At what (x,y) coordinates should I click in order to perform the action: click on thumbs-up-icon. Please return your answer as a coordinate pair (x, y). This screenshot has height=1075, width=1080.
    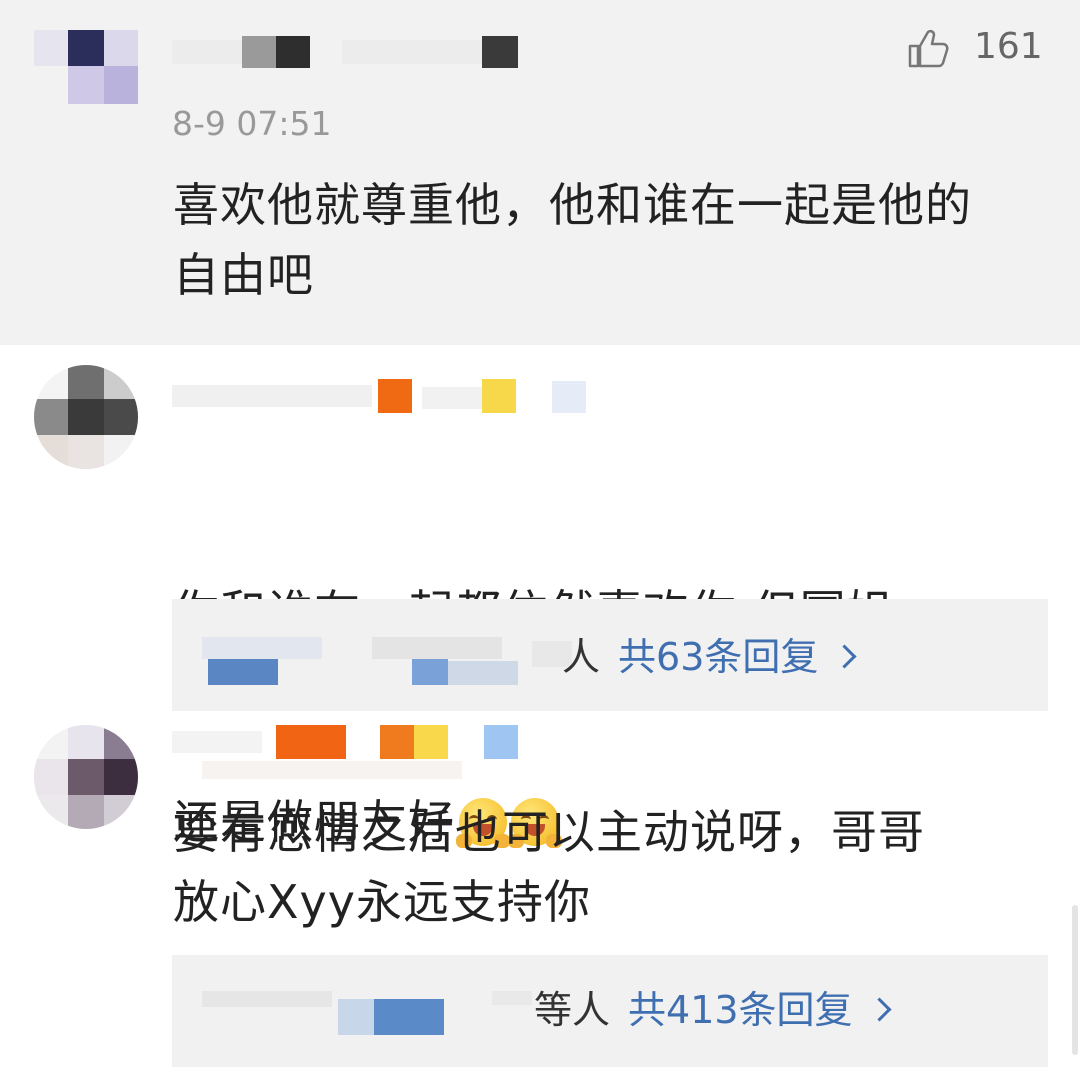
    Looking at the image, I should click on (928, 48).